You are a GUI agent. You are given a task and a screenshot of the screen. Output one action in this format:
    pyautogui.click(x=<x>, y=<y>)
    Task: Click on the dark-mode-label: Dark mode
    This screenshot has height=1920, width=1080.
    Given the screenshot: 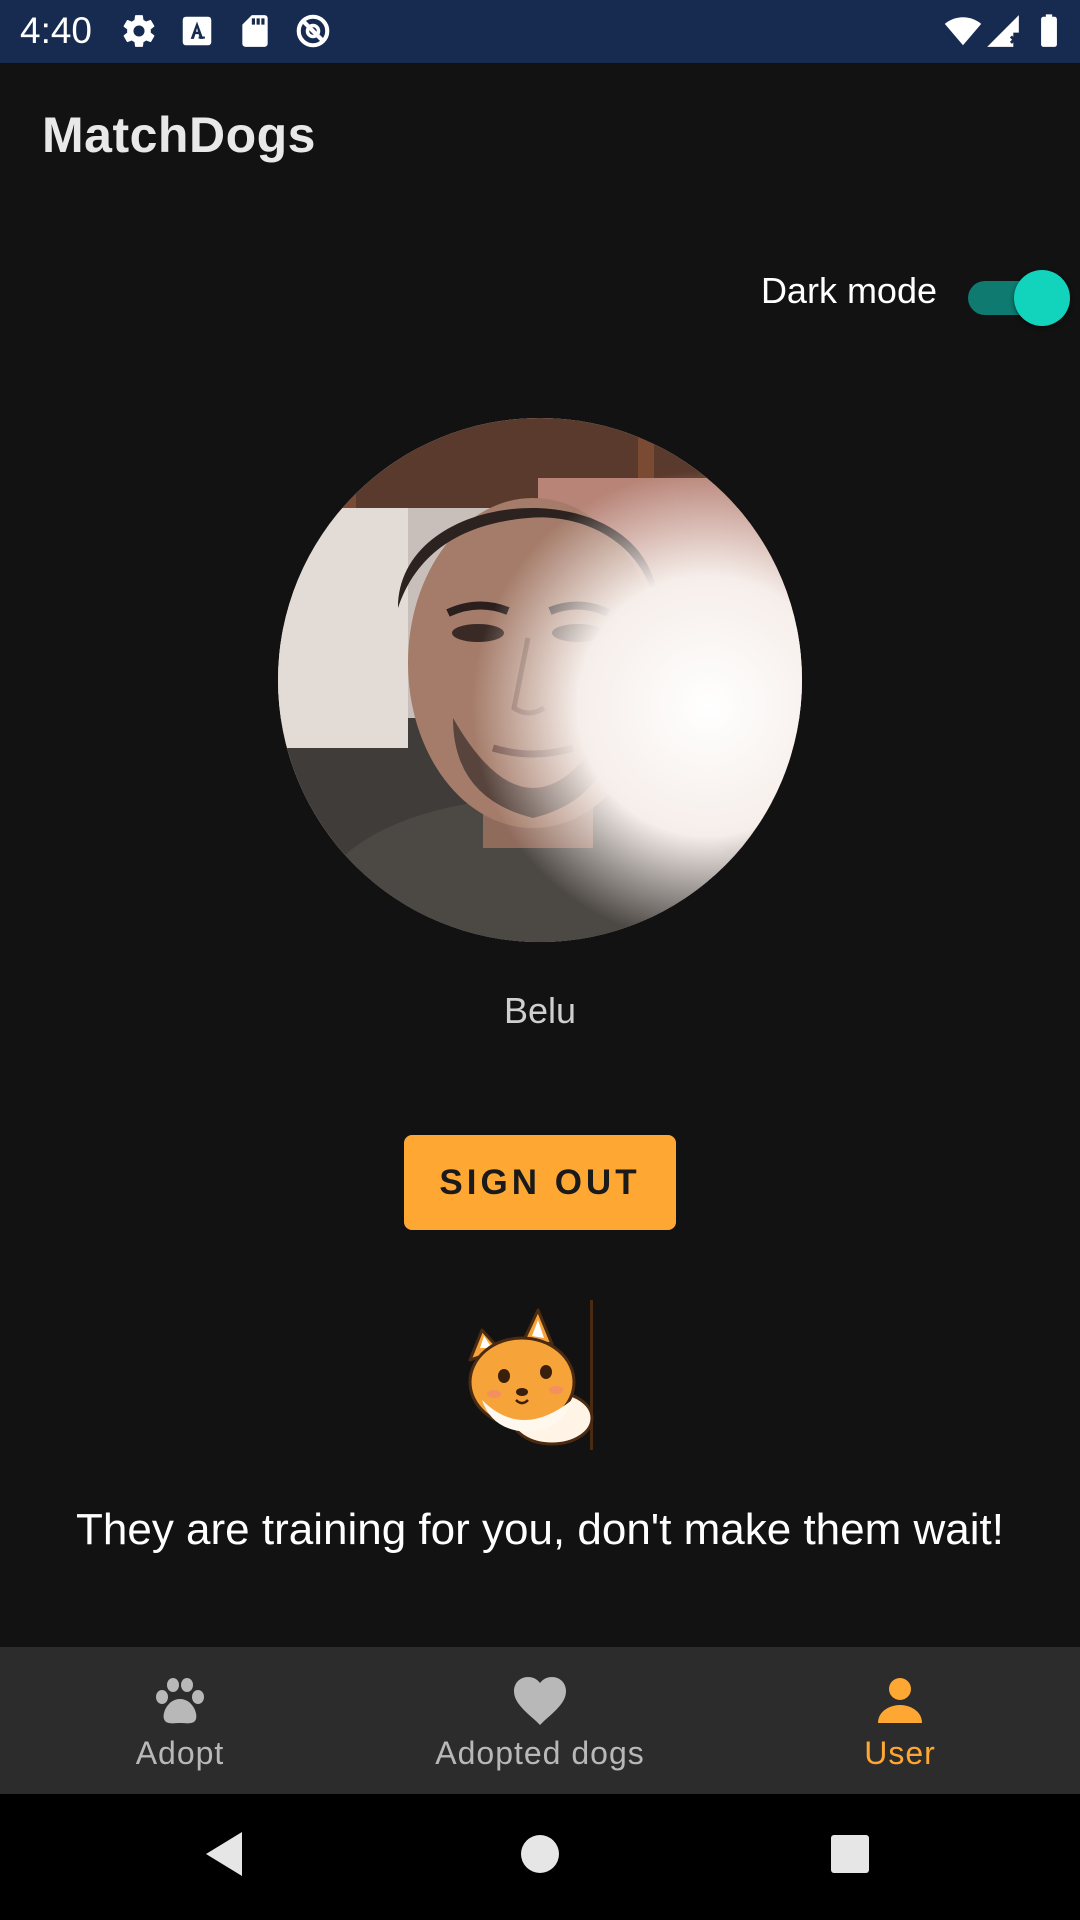 What is the action you would take?
    pyautogui.click(x=848, y=290)
    